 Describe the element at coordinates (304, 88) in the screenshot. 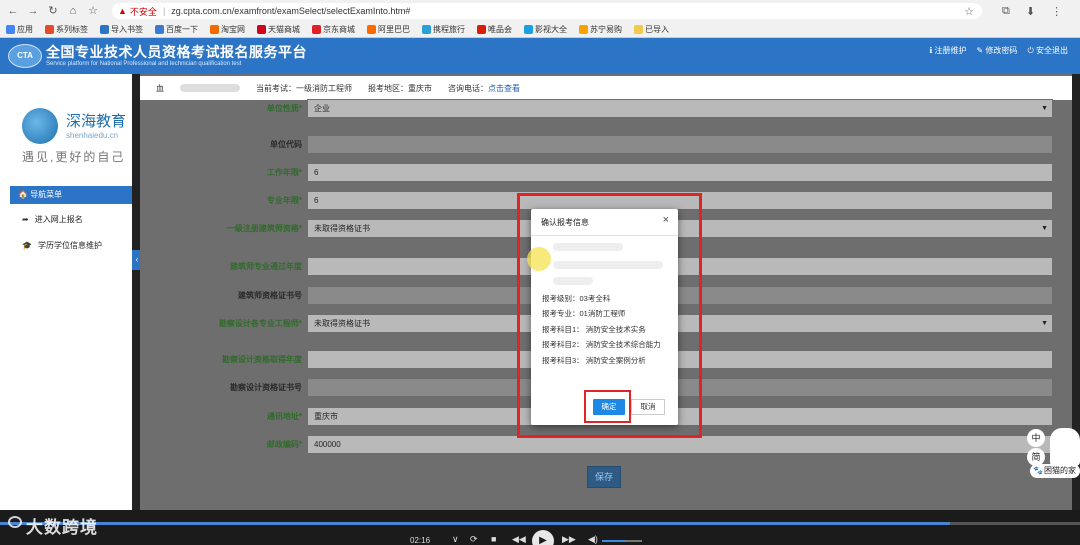

I see `current-exam: 当前考试：一级消防工程师` at that location.